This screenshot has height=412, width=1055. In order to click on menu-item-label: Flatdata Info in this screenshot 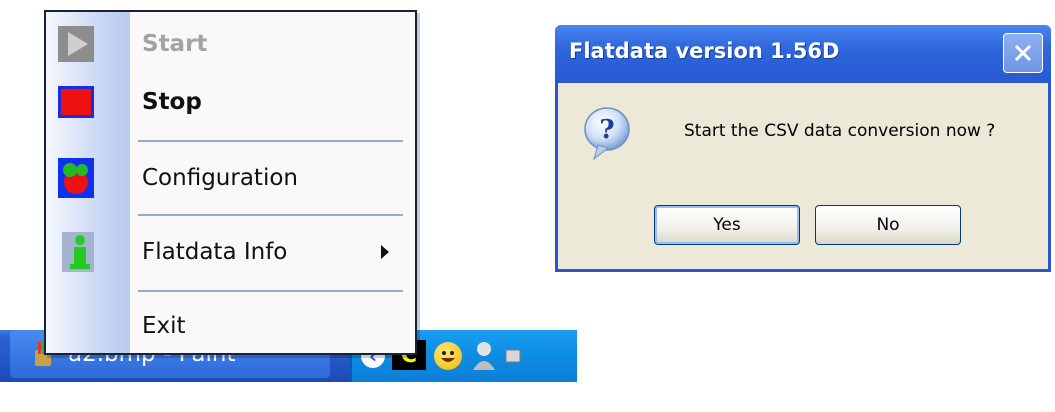, I will do `click(215, 252)`.